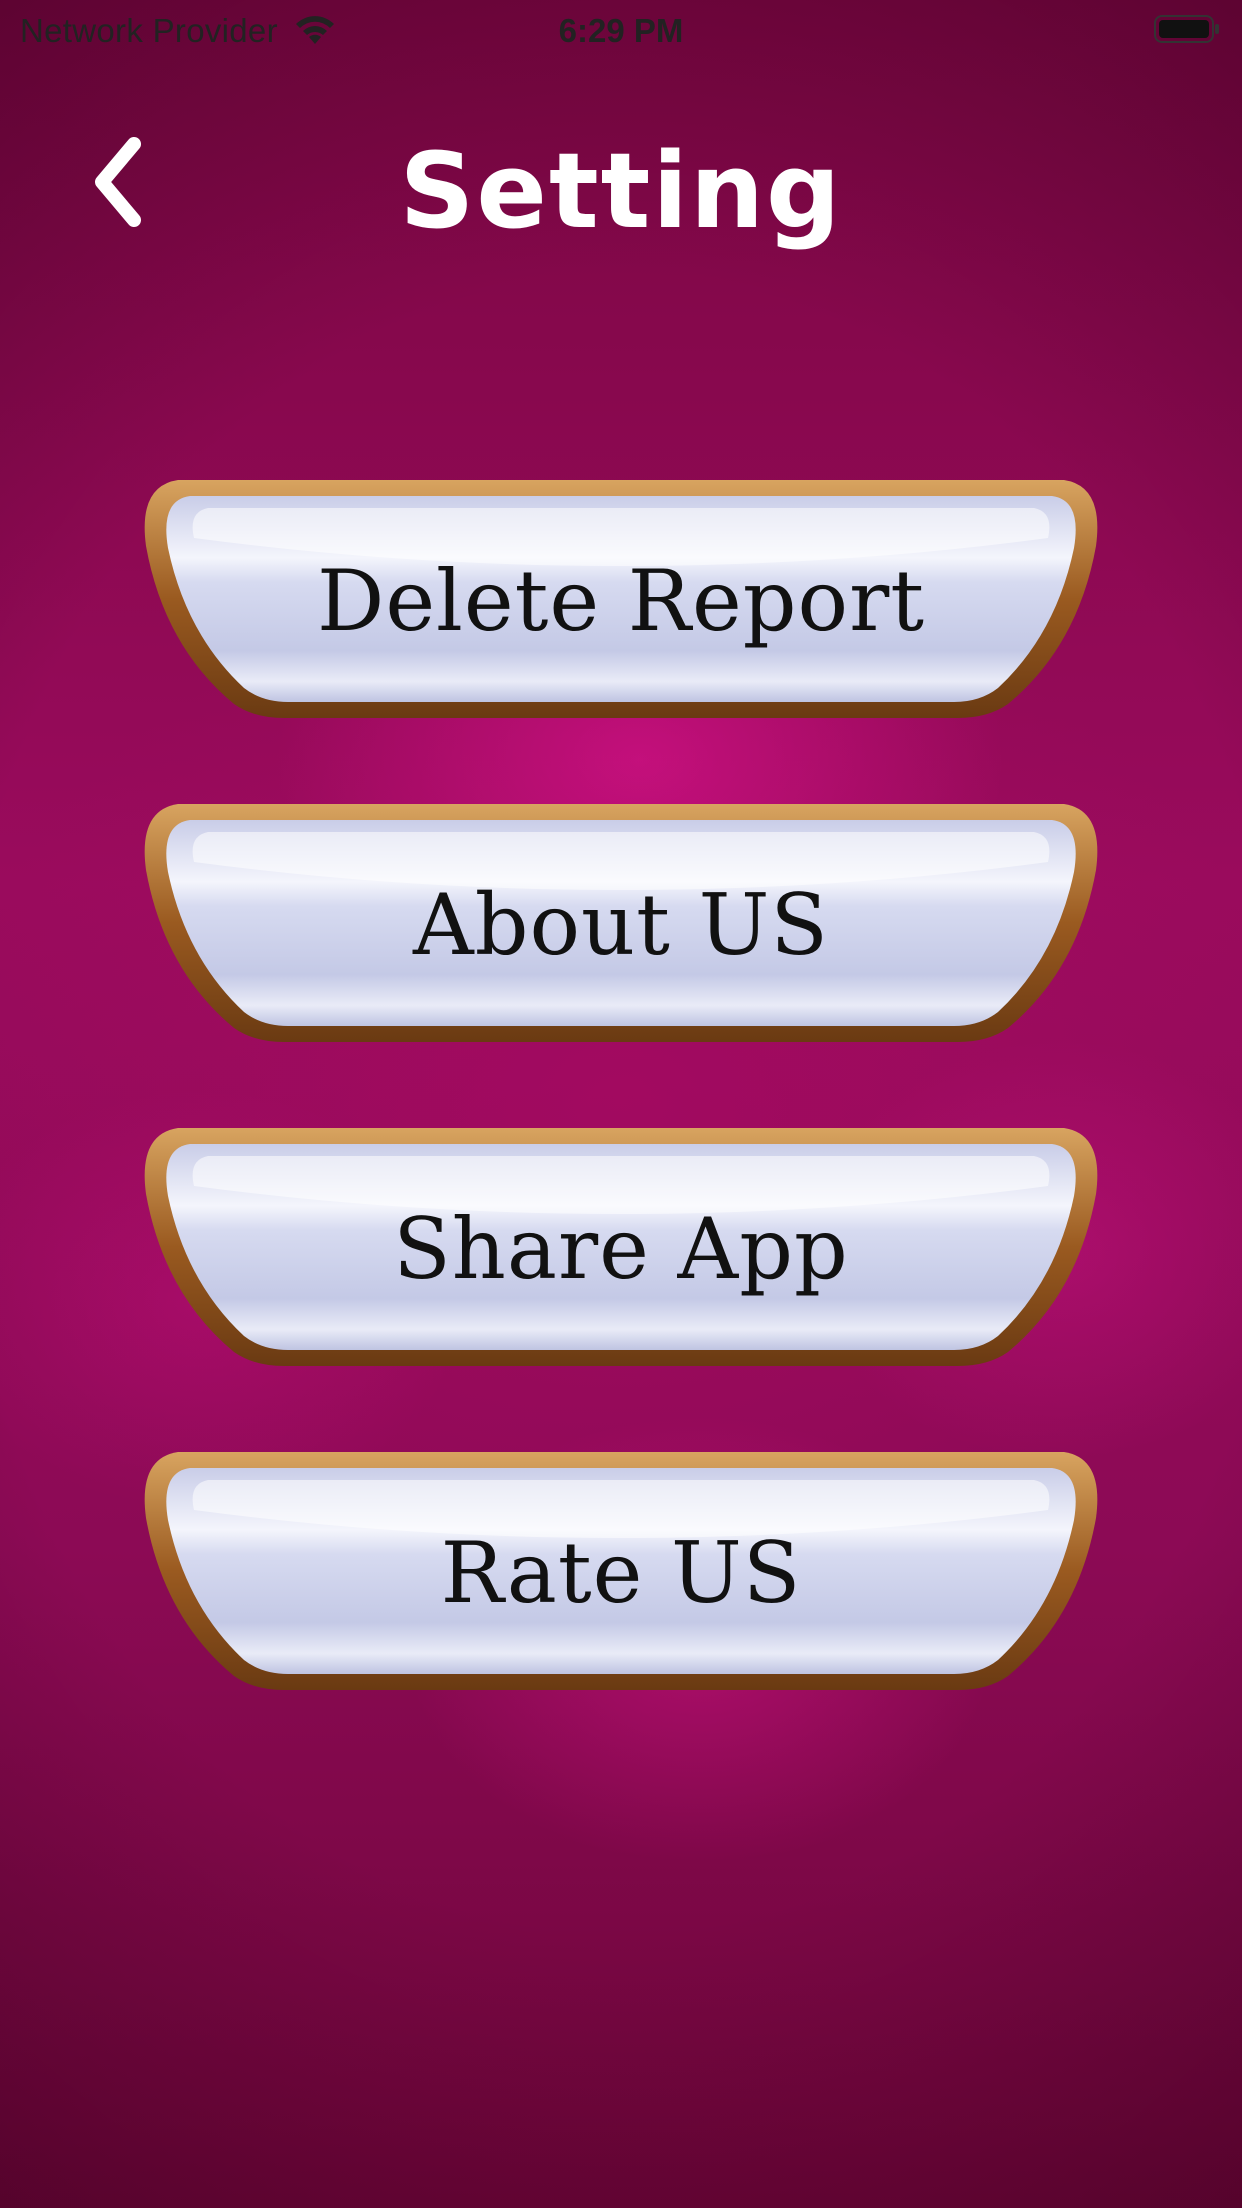 The height and width of the screenshot is (2208, 1242). What do you see at coordinates (621, 1249) in the screenshot?
I see `share-app-label: Share App` at bounding box center [621, 1249].